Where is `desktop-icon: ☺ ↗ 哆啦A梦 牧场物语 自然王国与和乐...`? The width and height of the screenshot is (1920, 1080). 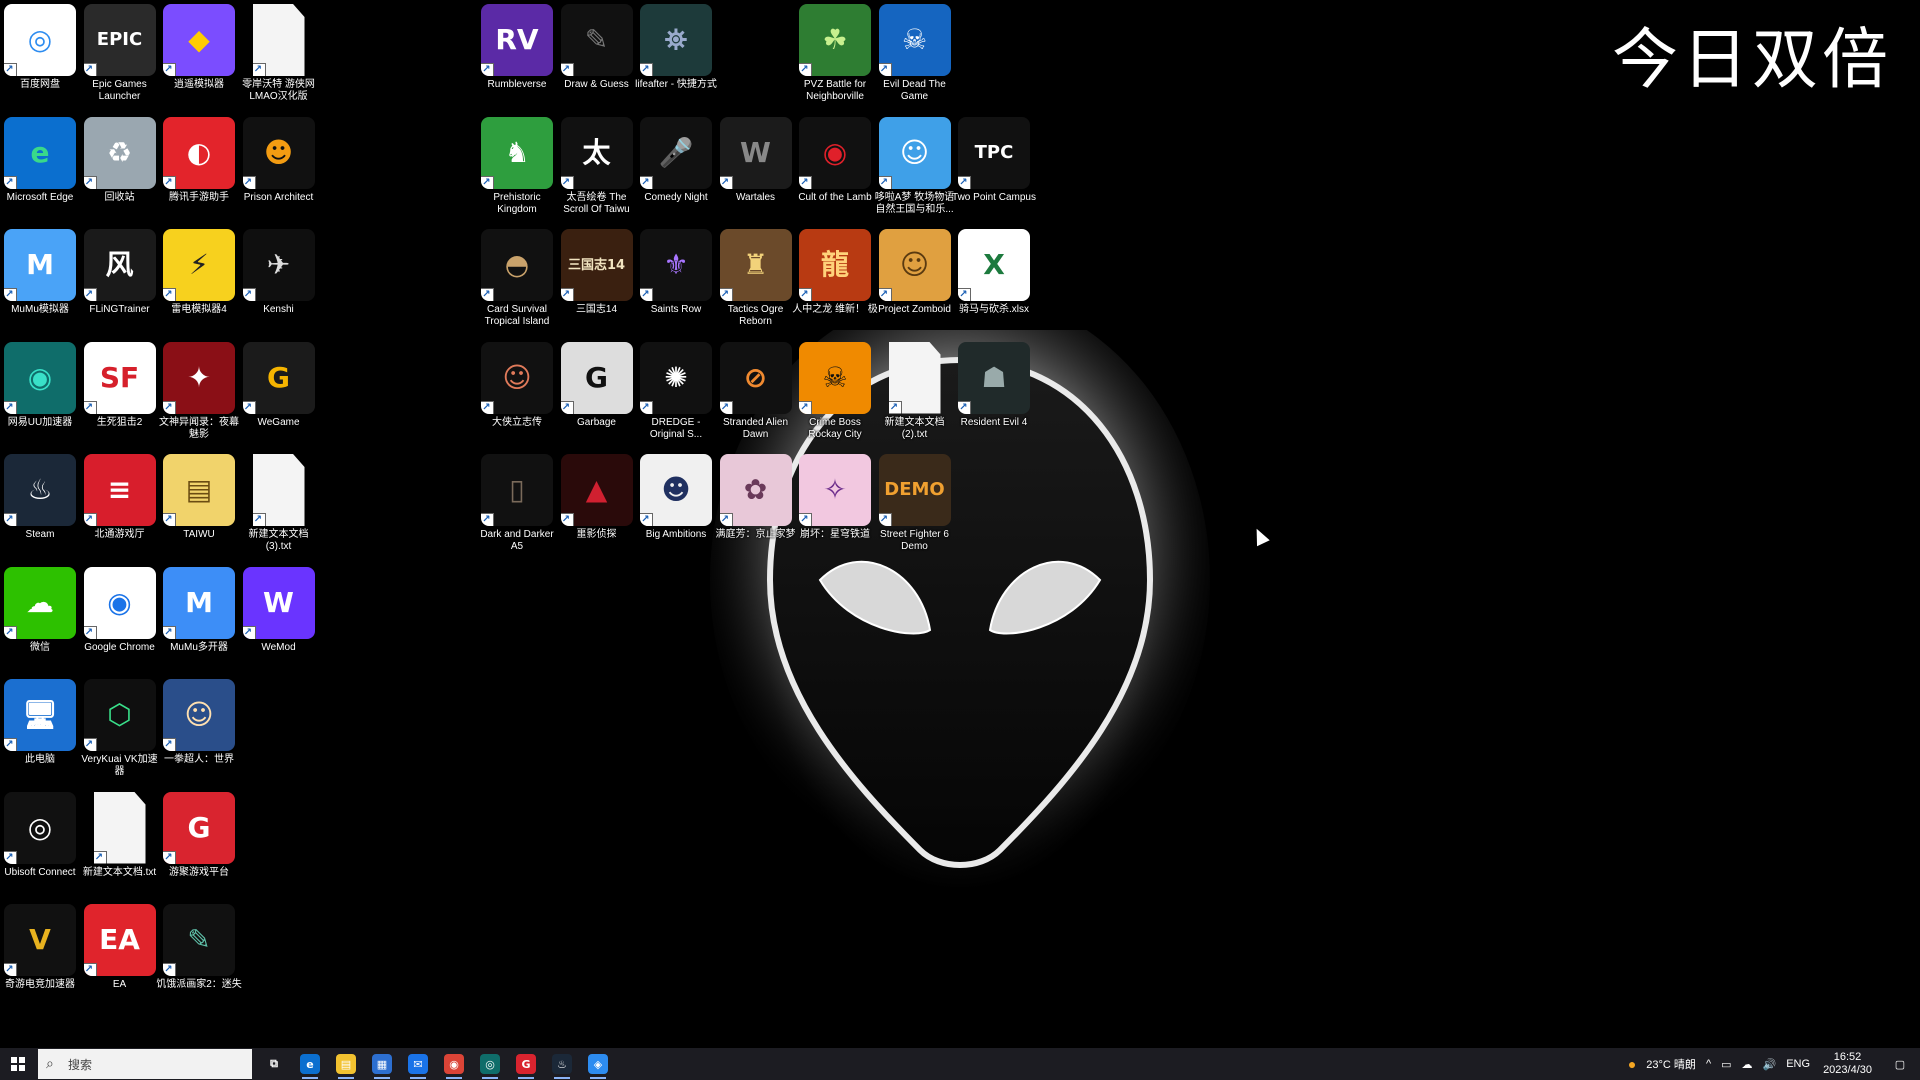 desktop-icon: ☺ ↗ 哆啦A梦 牧场物语 自然王国与和乐... is located at coordinates (915, 169).